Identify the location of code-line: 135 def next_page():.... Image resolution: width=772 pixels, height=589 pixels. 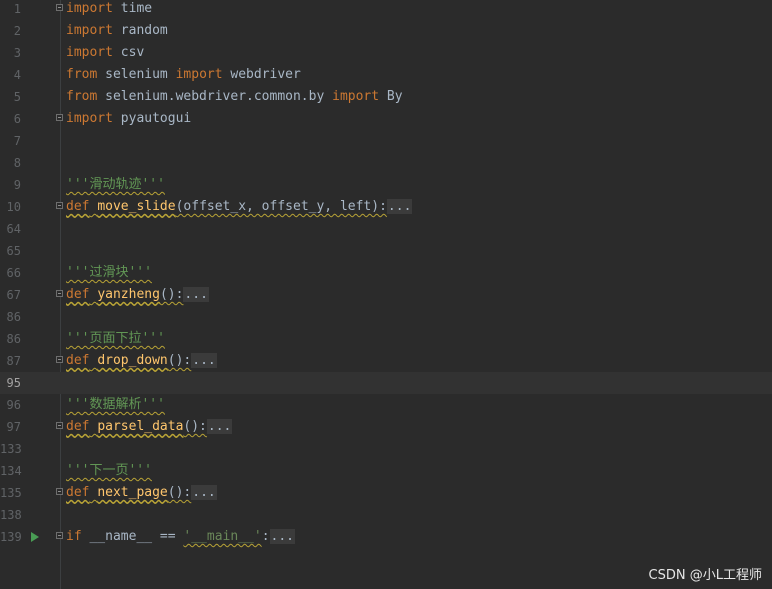
(386, 493).